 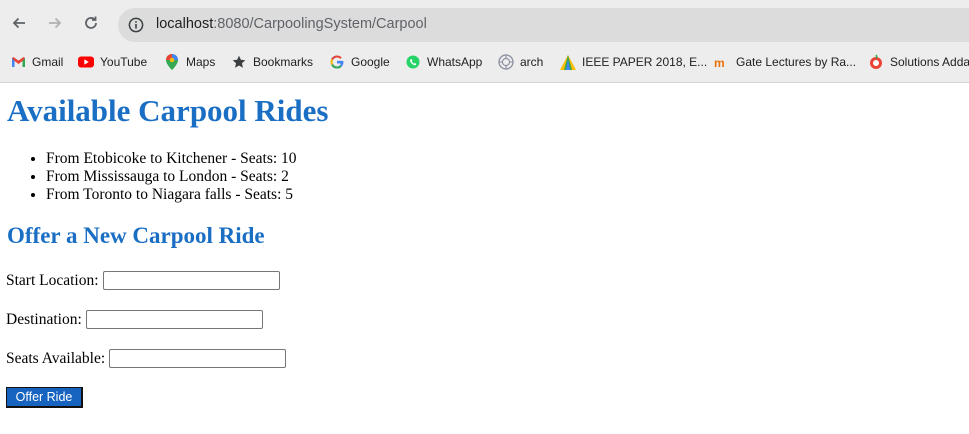 What do you see at coordinates (283, 62) in the screenshot?
I see `bookmark-label: Bookmarks` at bounding box center [283, 62].